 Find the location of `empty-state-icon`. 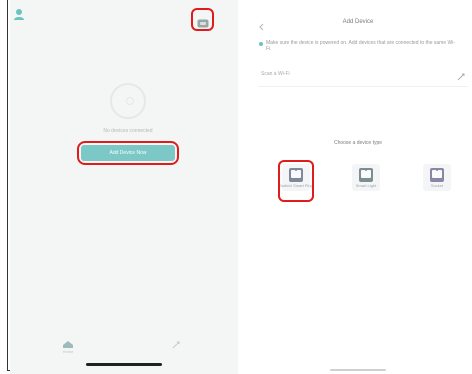

empty-state-icon is located at coordinates (128, 101).